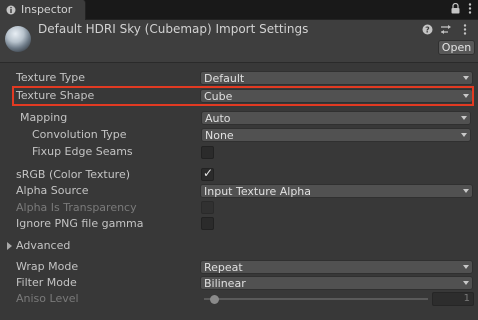 Image resolution: width=478 pixels, height=320 pixels. What do you see at coordinates (258, 191) in the screenshot?
I see `alpha-source-value: Input Texture Alpha` at bounding box center [258, 191].